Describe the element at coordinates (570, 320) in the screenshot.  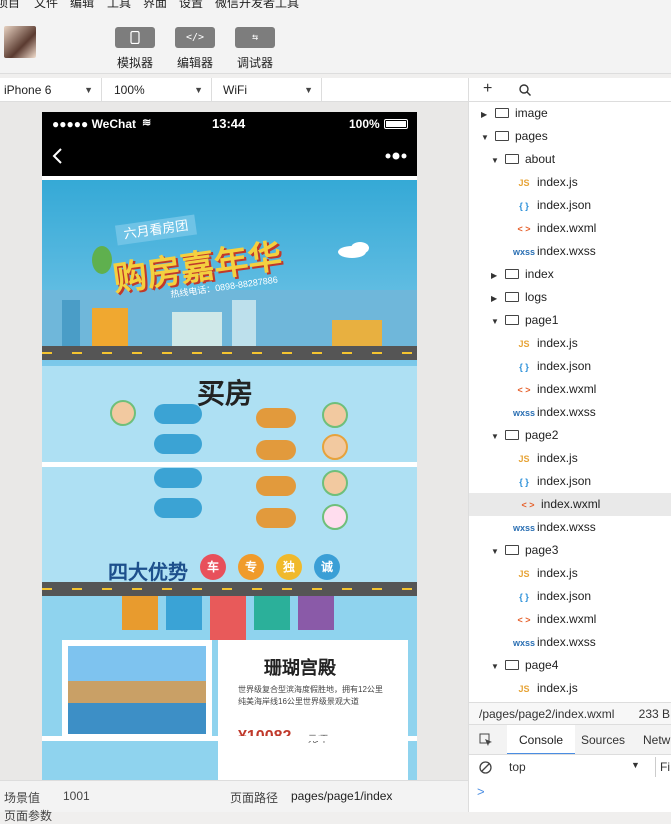
I see `folder-item: ▼ page1` at that location.